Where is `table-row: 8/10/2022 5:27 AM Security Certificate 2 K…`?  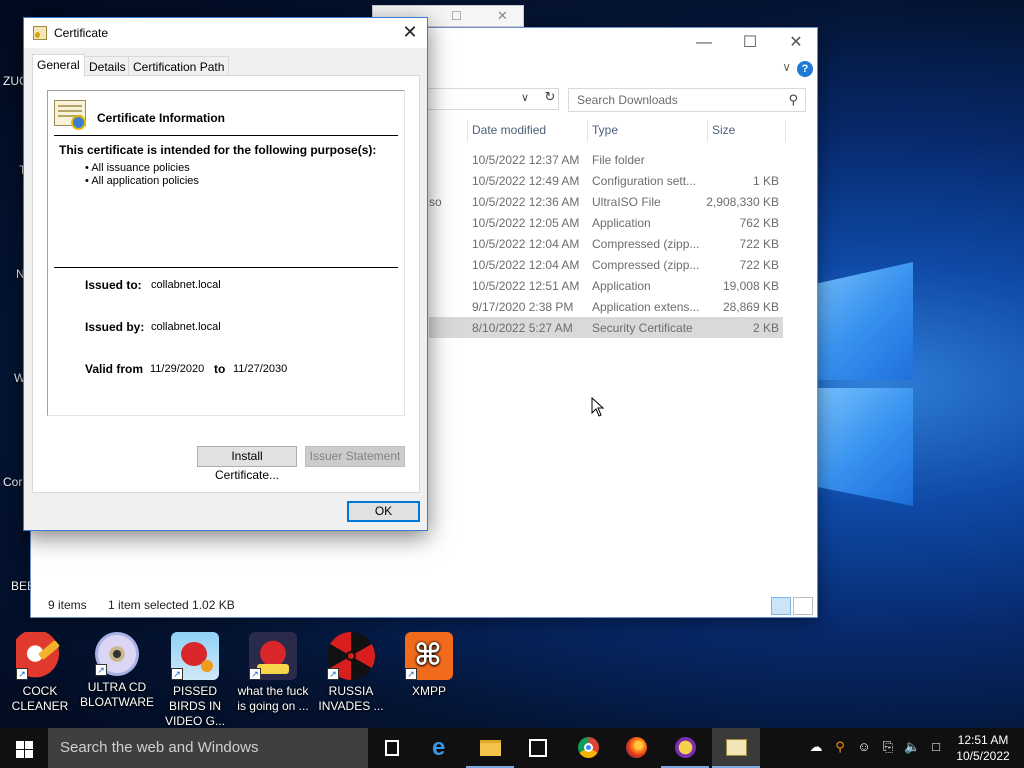 table-row: 8/10/2022 5:27 AM Security Certificate 2 K… is located at coordinates (606, 327).